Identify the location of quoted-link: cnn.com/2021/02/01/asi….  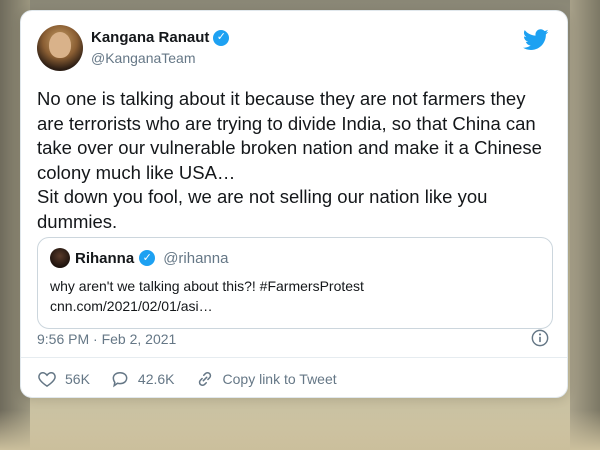
(207, 306).